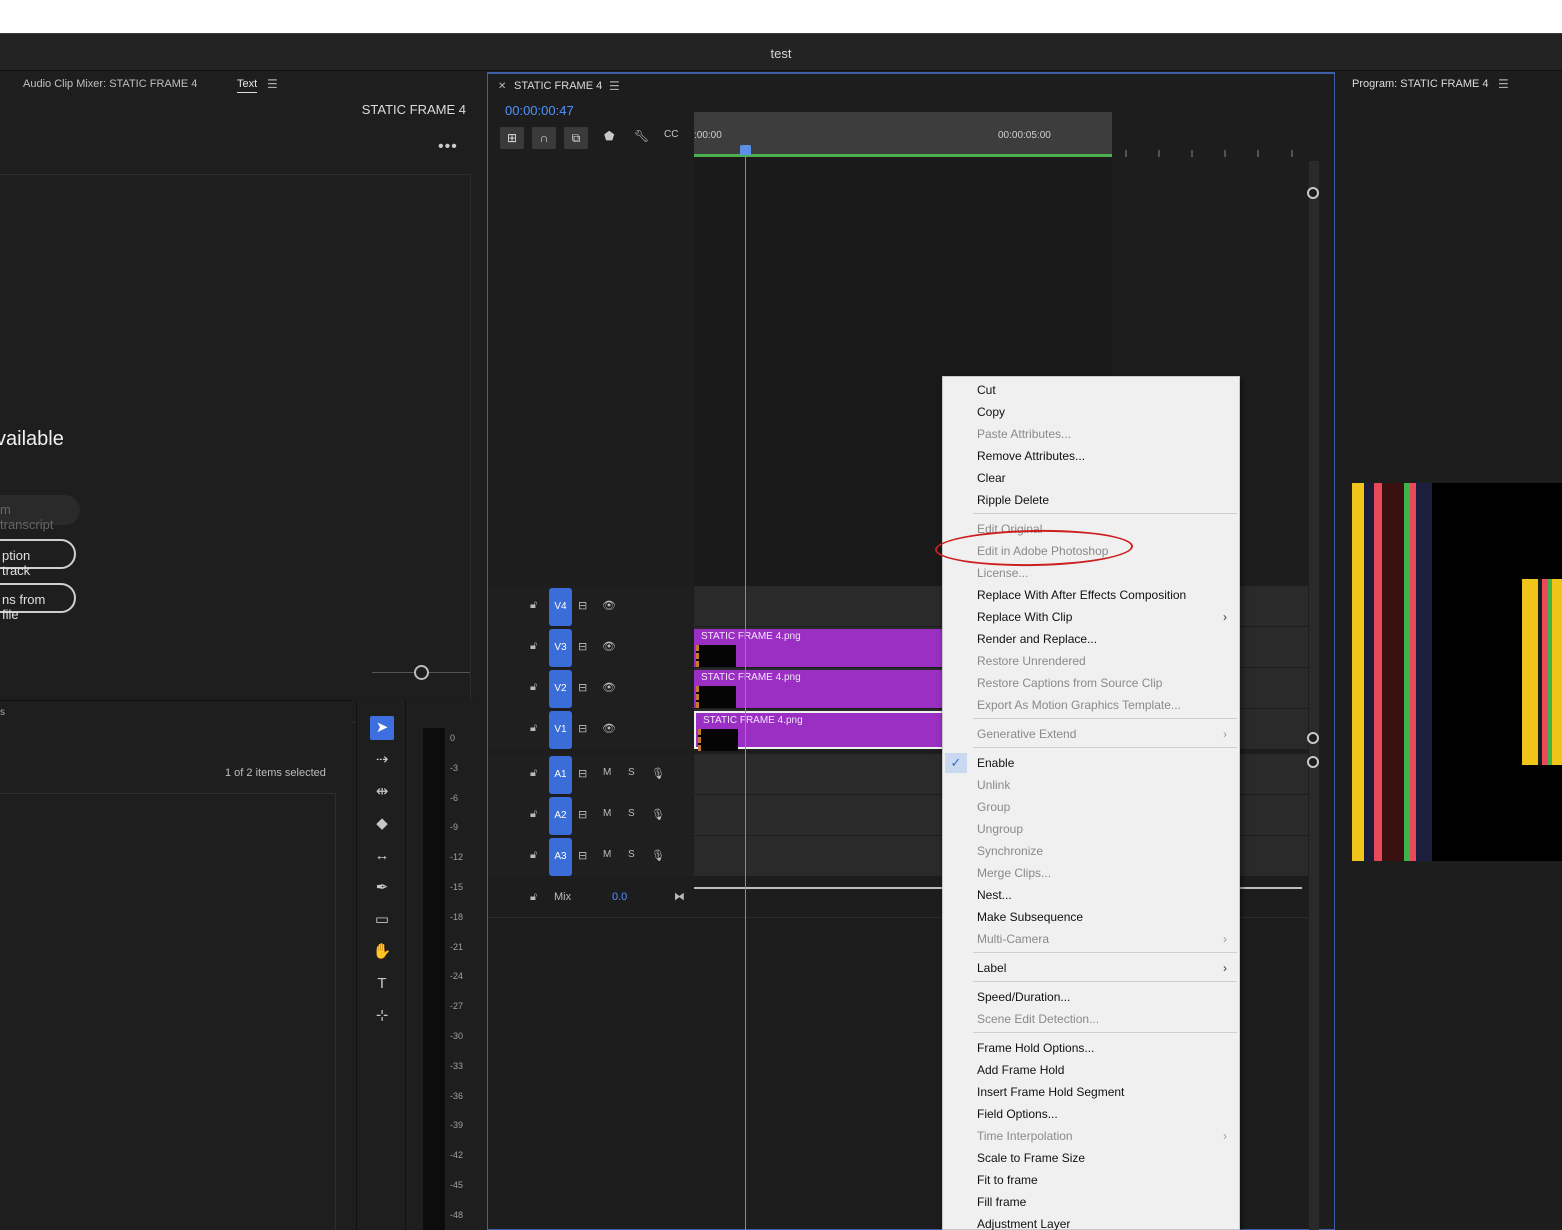  What do you see at coordinates (539, 110) in the screenshot?
I see `playhead-timecode: 00:00:00:47` at bounding box center [539, 110].